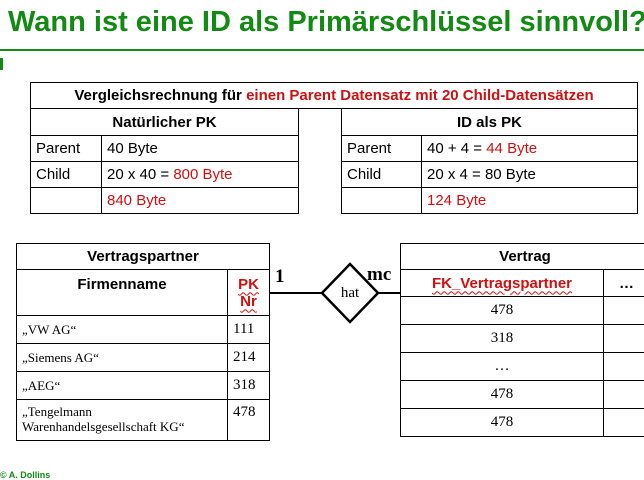  What do you see at coordinates (200, 148) in the screenshot?
I see `natural-row-value: 40 Byte` at bounding box center [200, 148].